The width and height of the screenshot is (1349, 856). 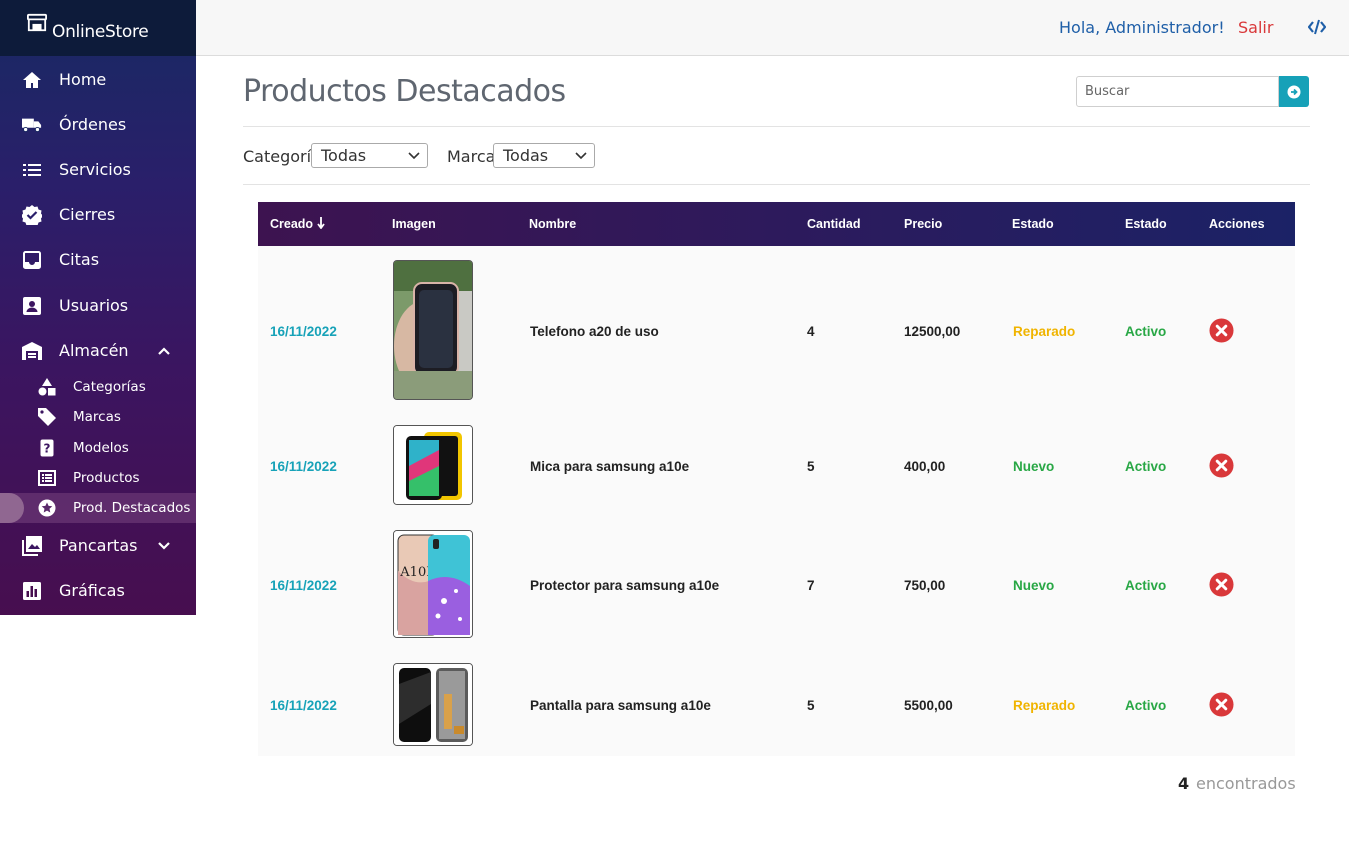 What do you see at coordinates (526, 155) in the screenshot?
I see `brand-select-value: Todas` at bounding box center [526, 155].